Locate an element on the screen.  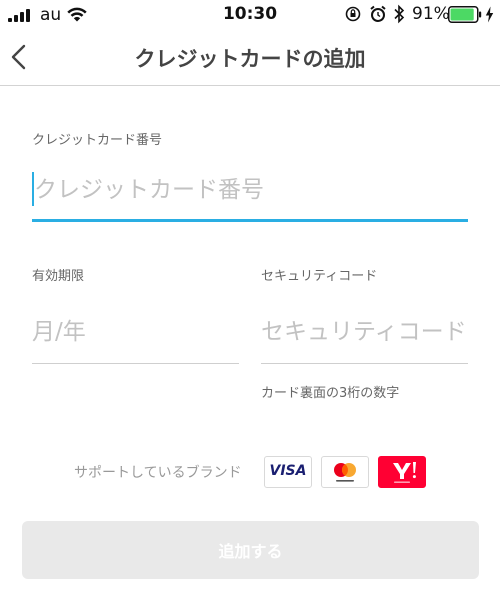
security-code-hint: カード裏面の3桁の数字 is located at coordinates (330, 393).